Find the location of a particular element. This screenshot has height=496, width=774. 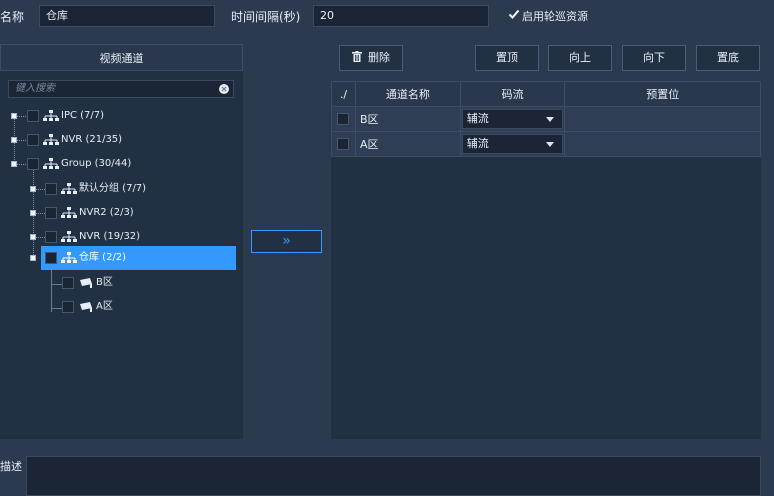

patrol-table: ./ 通道名称 码流 预置位 B区 辅流 A区 辅流 is located at coordinates (546, 119).